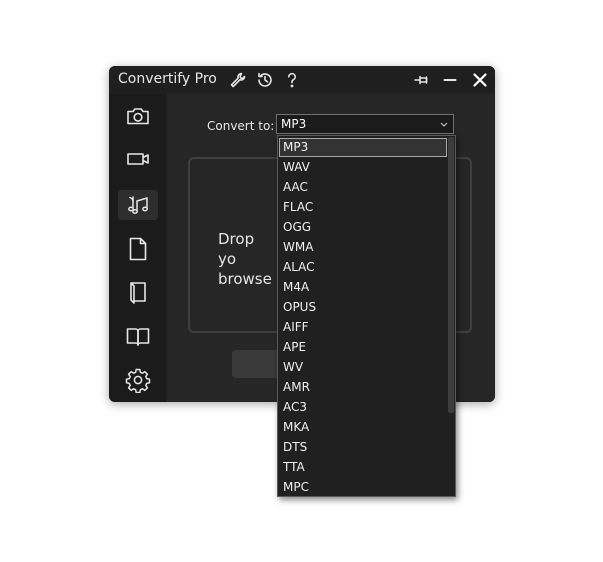 Image resolution: width=603 pixels, height=562 pixels. I want to click on dropdown-option-m4a: M4A, so click(363, 287).